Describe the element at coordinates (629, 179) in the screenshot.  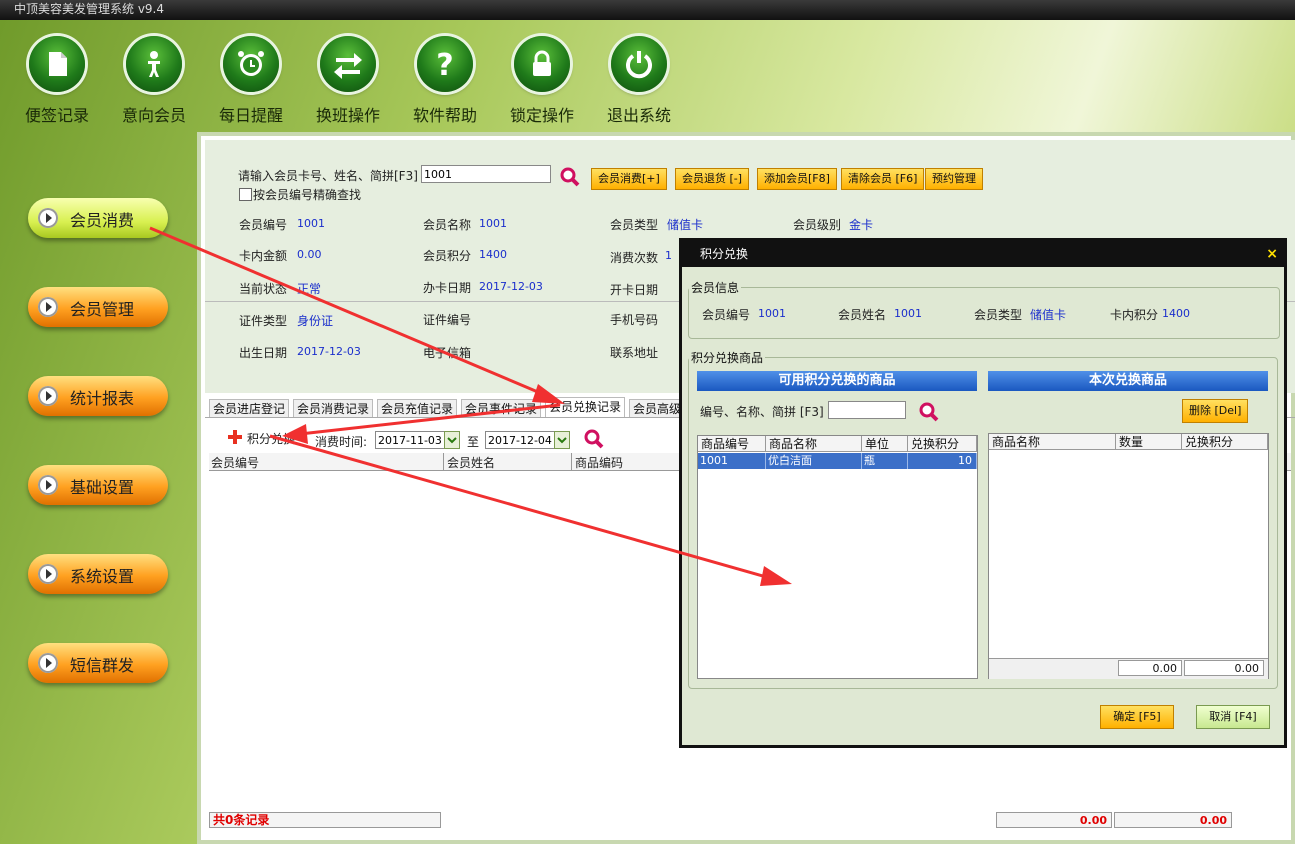
I see `consume-button: 会员消费[+]` at that location.